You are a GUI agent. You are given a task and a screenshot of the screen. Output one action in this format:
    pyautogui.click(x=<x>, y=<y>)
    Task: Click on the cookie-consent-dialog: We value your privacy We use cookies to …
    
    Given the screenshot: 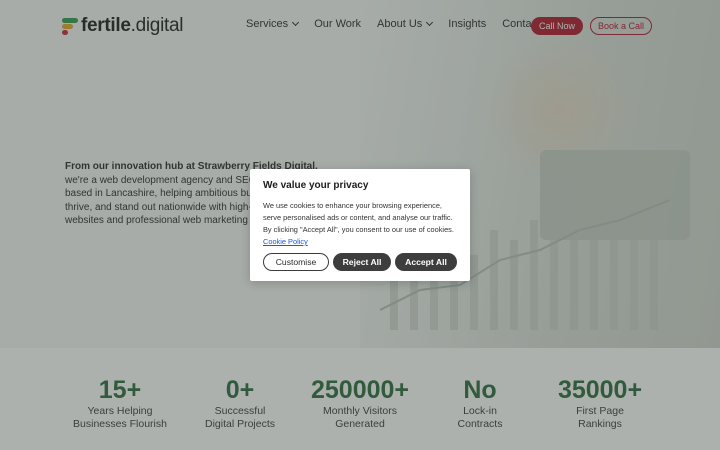 What is the action you would take?
    pyautogui.click(x=360, y=225)
    